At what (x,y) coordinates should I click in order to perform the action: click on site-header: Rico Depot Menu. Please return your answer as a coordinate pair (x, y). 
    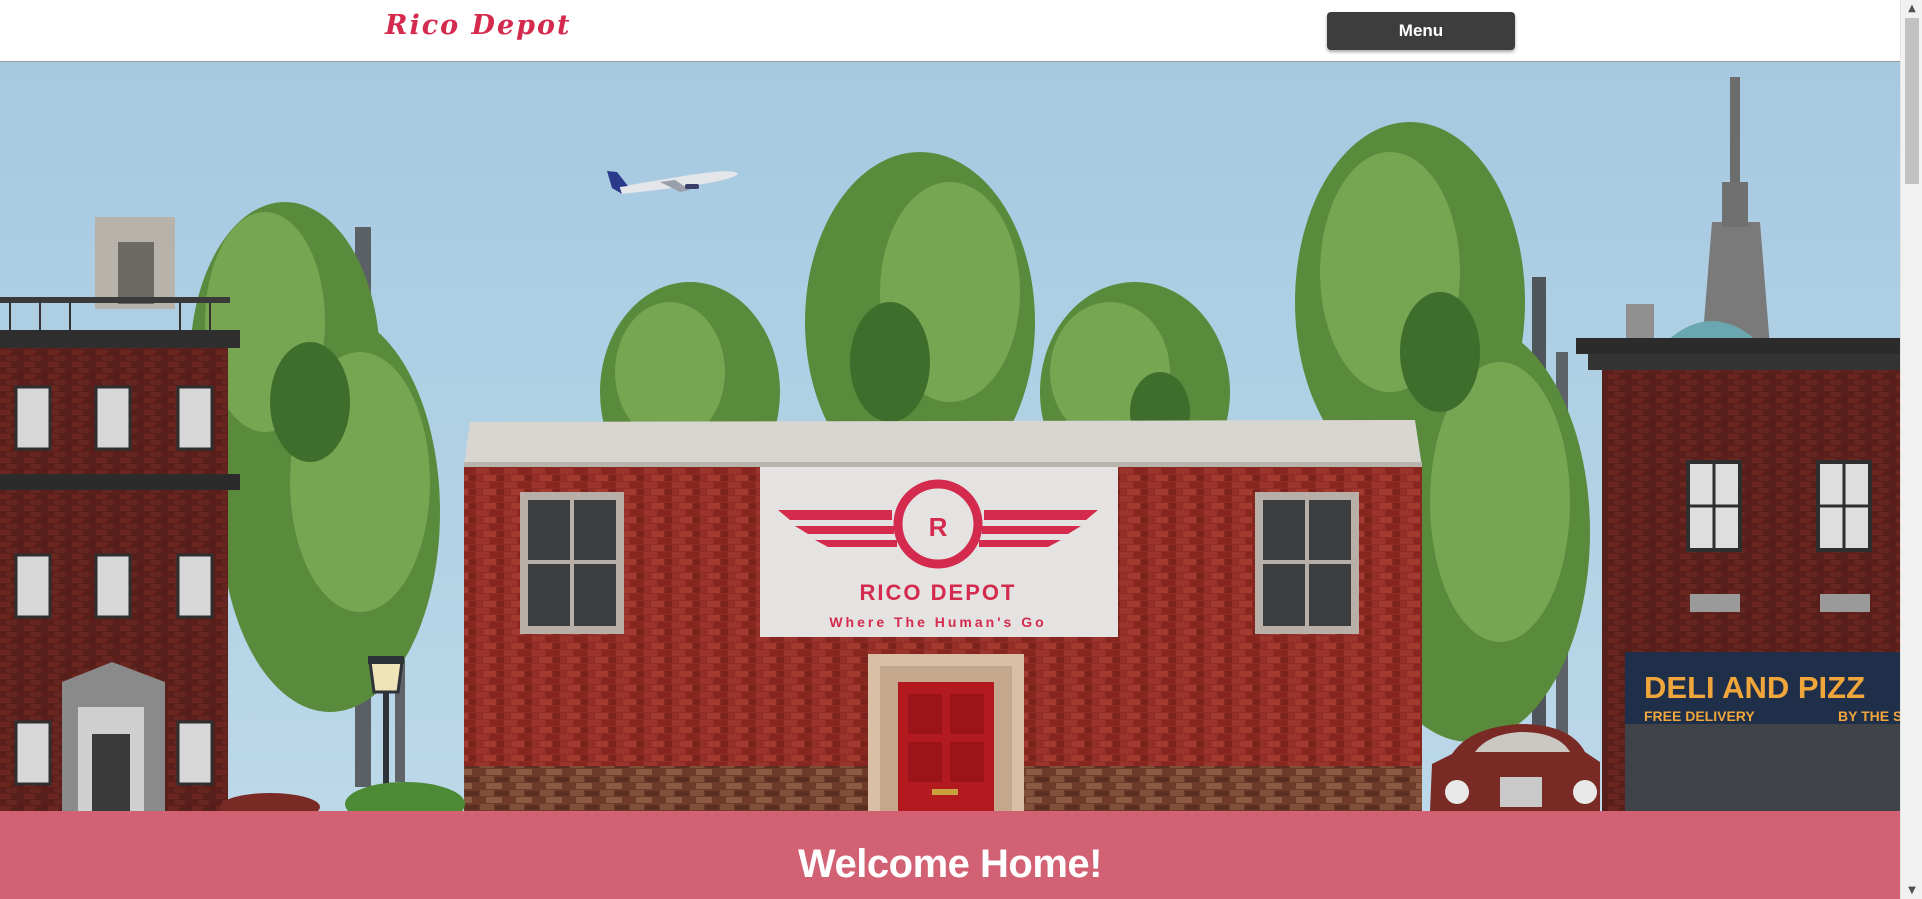
    Looking at the image, I should click on (950, 31).